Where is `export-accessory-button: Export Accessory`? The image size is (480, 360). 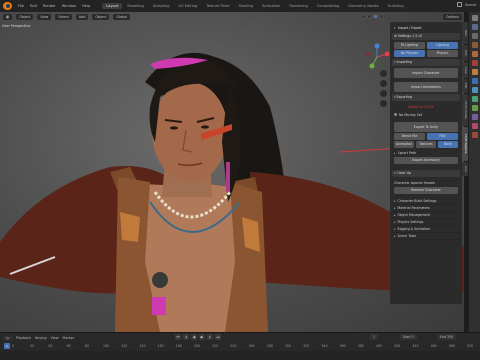 export-accessory-button: Export Accessory is located at coordinates (426, 160).